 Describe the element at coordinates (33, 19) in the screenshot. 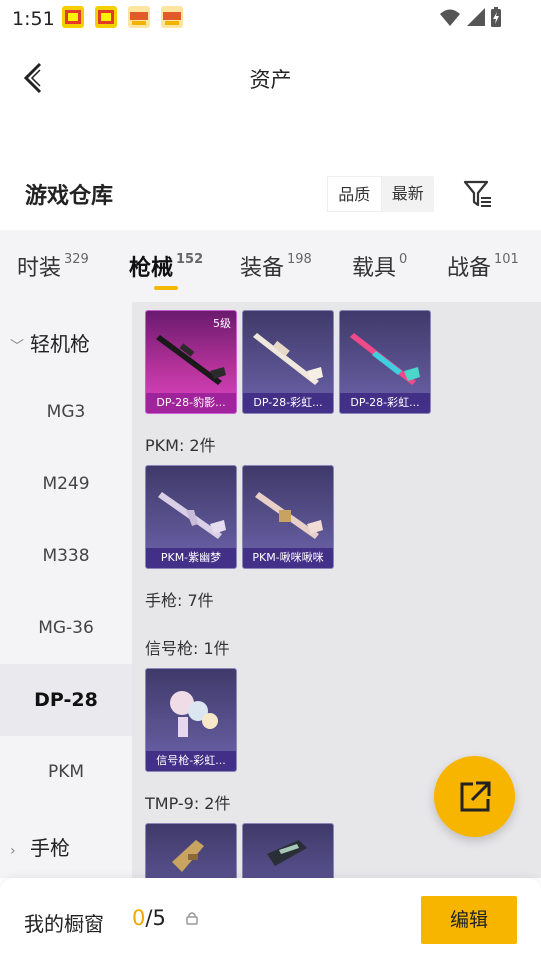

I see `status-time: 1:51` at that location.